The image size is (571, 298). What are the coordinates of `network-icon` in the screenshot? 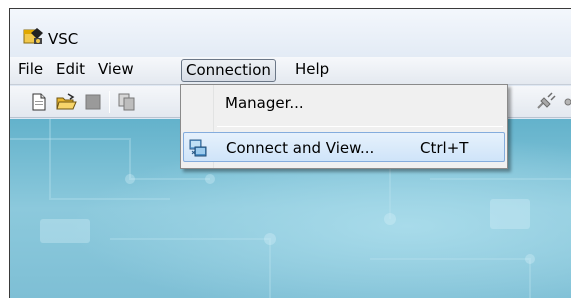 It's located at (566, 102).